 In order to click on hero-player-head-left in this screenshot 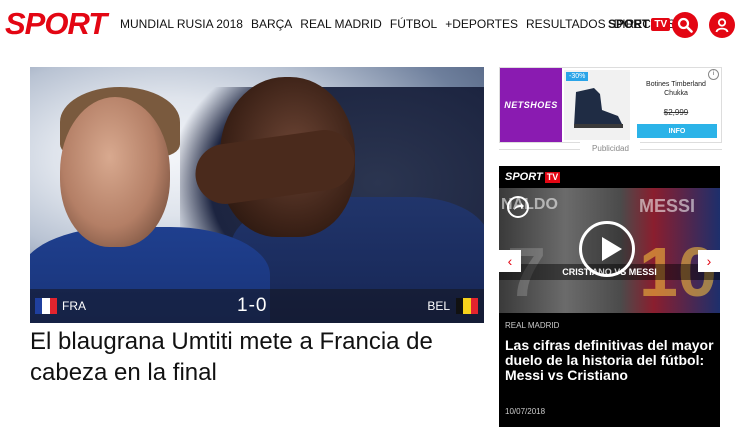, I will do `click(115, 172)`.